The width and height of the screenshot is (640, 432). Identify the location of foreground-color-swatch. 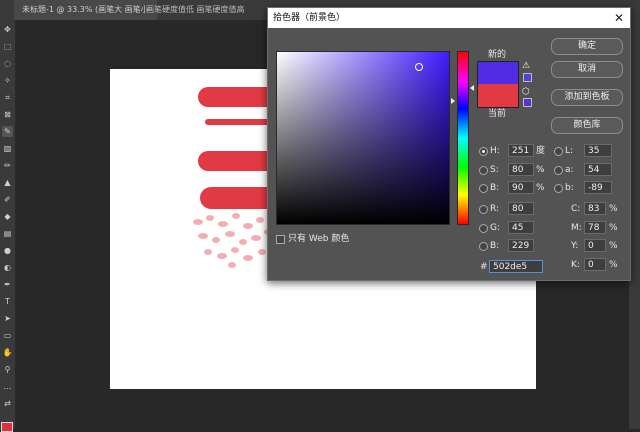
(7, 427).